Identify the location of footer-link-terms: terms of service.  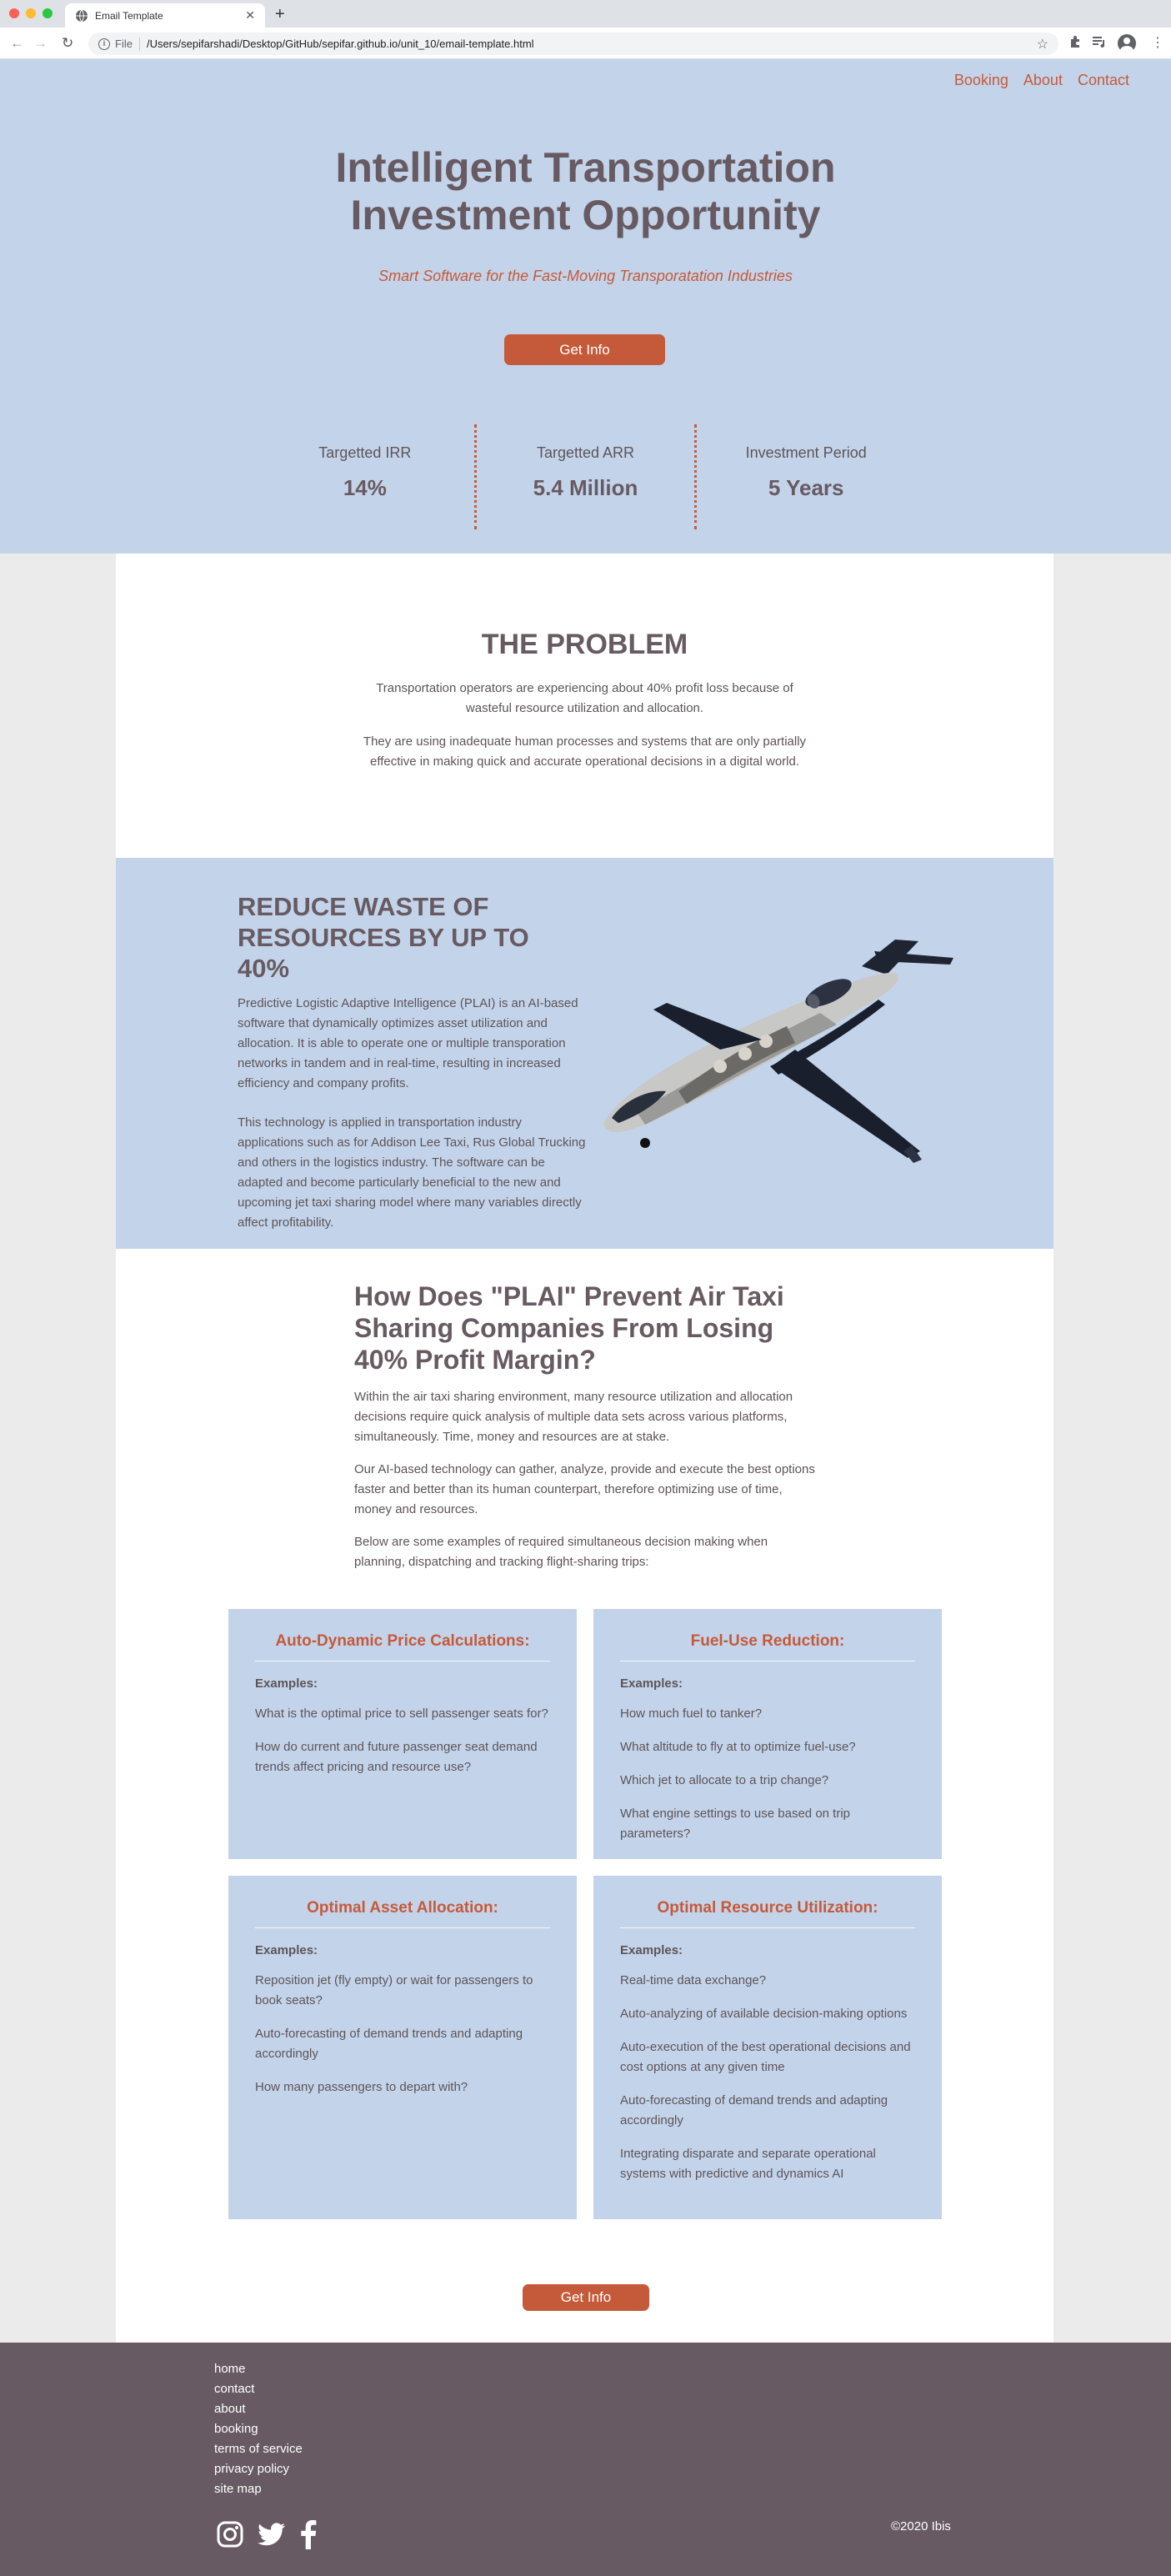
(258, 2449).